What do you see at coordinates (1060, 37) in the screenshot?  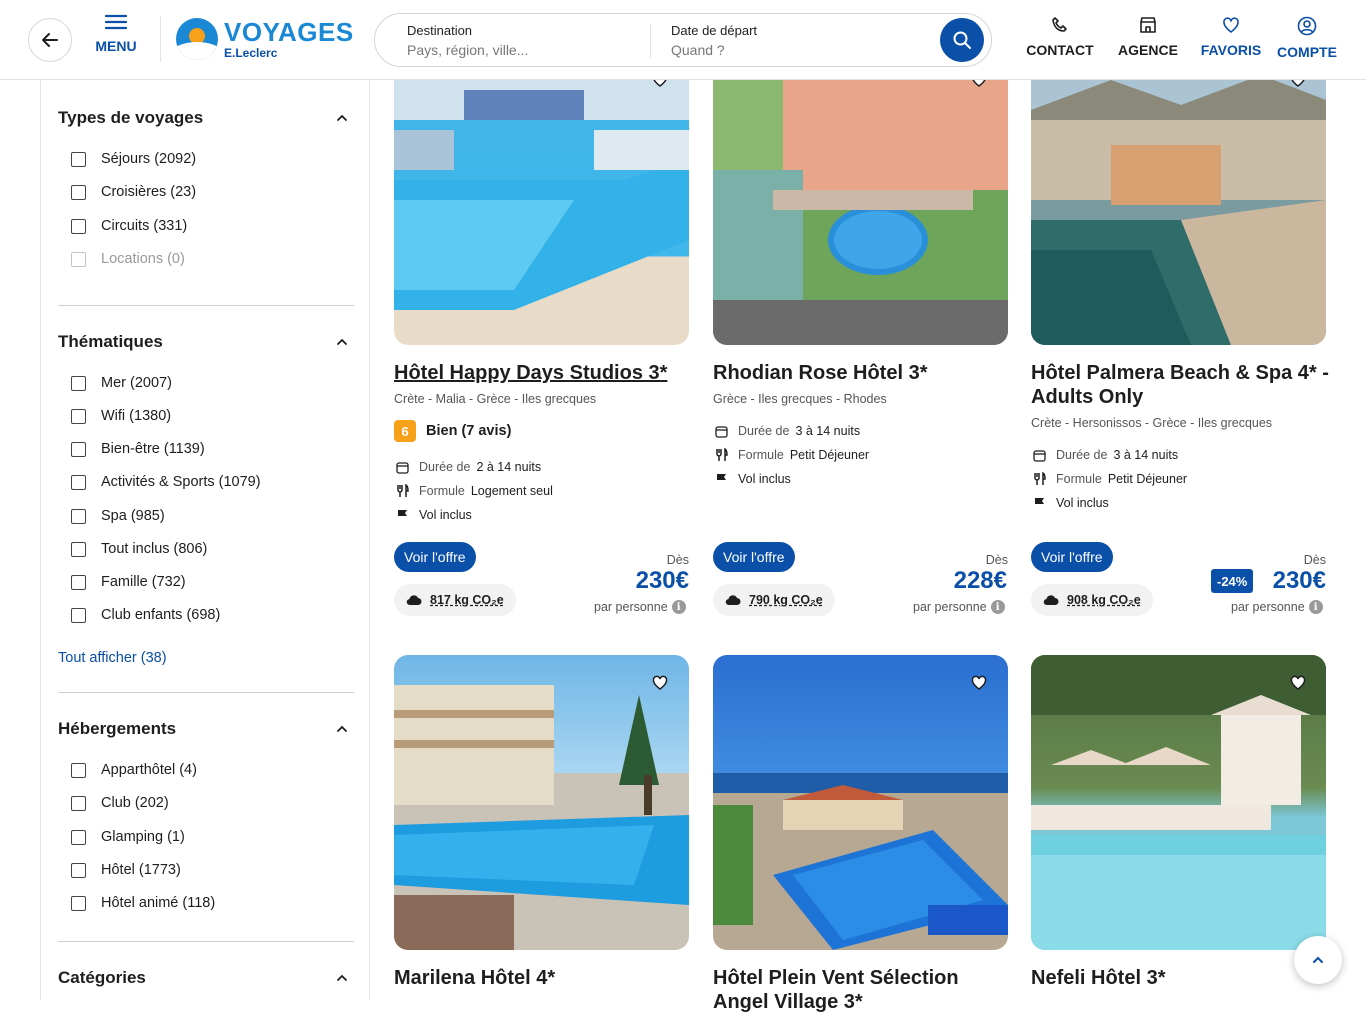 I see `nav-contact: CONTACT` at bounding box center [1060, 37].